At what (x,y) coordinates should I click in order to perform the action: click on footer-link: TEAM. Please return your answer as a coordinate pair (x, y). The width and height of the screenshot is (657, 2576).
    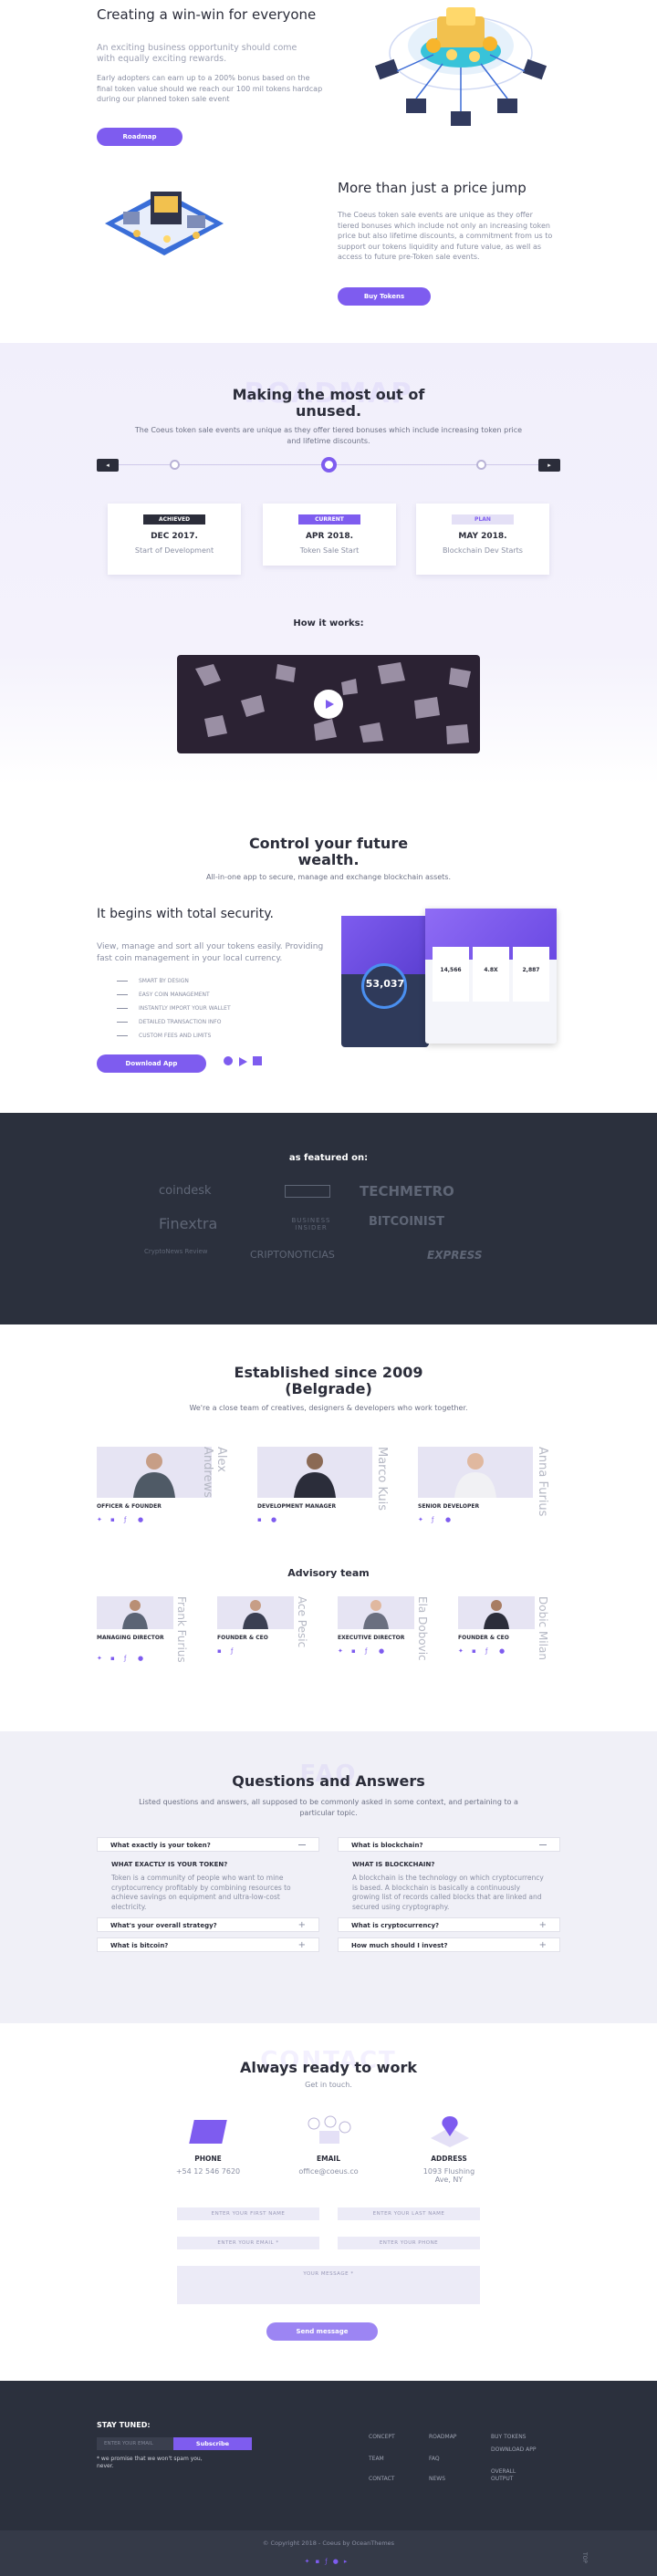
    Looking at the image, I should click on (396, 2459).